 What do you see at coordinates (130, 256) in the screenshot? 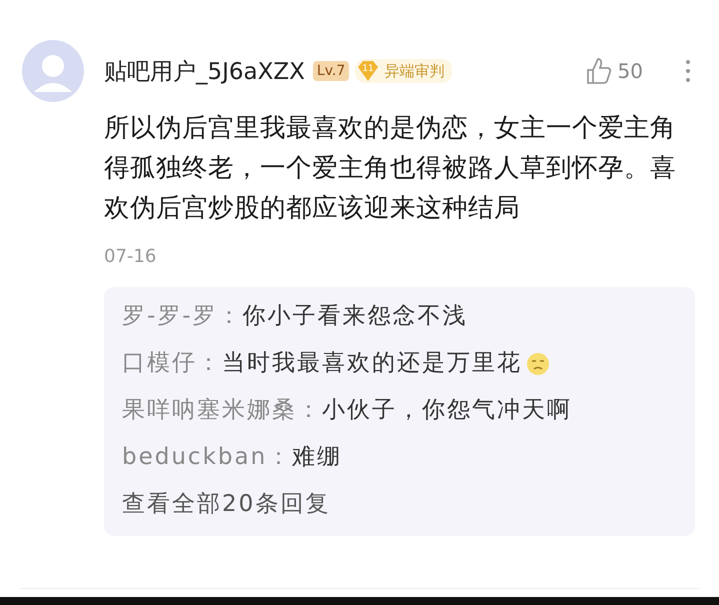
I see `comment-date: 07-16` at bounding box center [130, 256].